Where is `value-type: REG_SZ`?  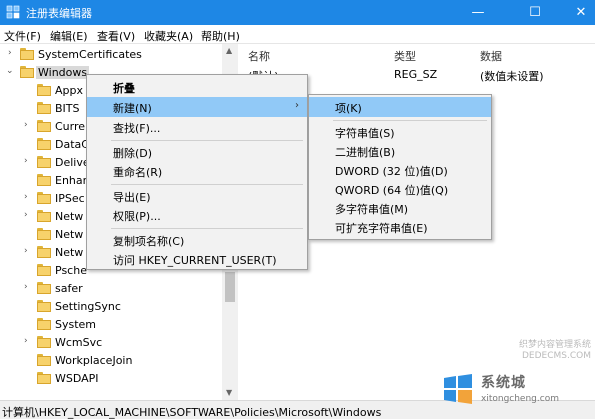 value-type: REG_SZ is located at coordinates (416, 74).